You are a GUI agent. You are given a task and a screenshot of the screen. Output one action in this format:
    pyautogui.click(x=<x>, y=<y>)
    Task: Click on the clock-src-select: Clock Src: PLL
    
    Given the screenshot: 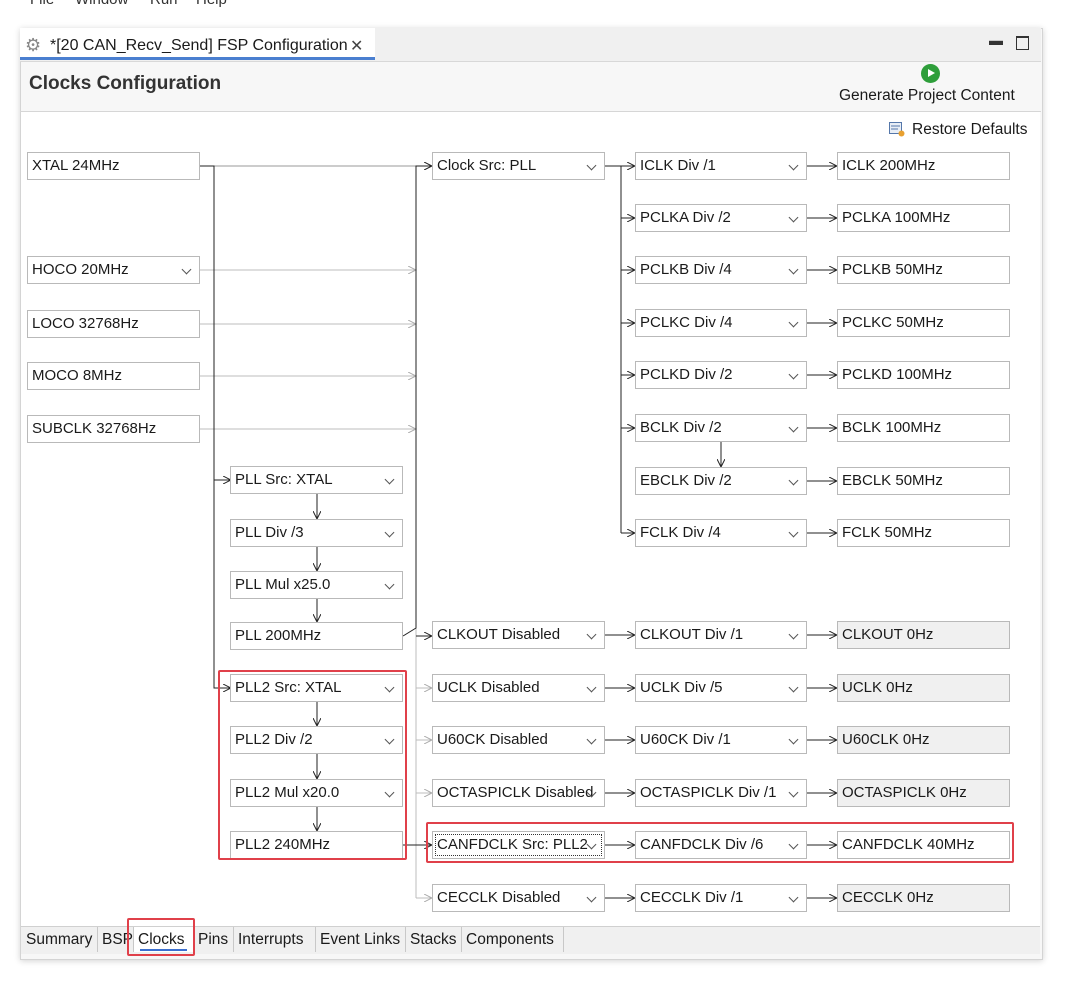 What is the action you would take?
    pyautogui.click(x=518, y=166)
    